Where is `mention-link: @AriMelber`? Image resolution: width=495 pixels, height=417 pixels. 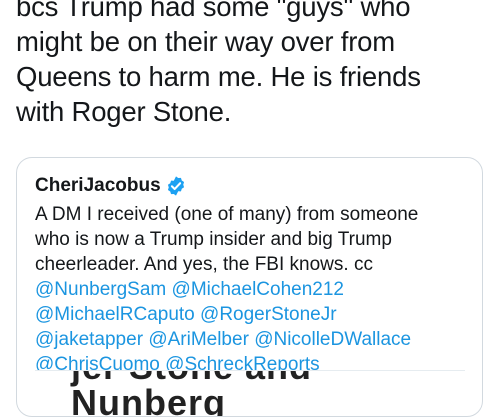 mention-link: @AriMelber is located at coordinates (198, 339).